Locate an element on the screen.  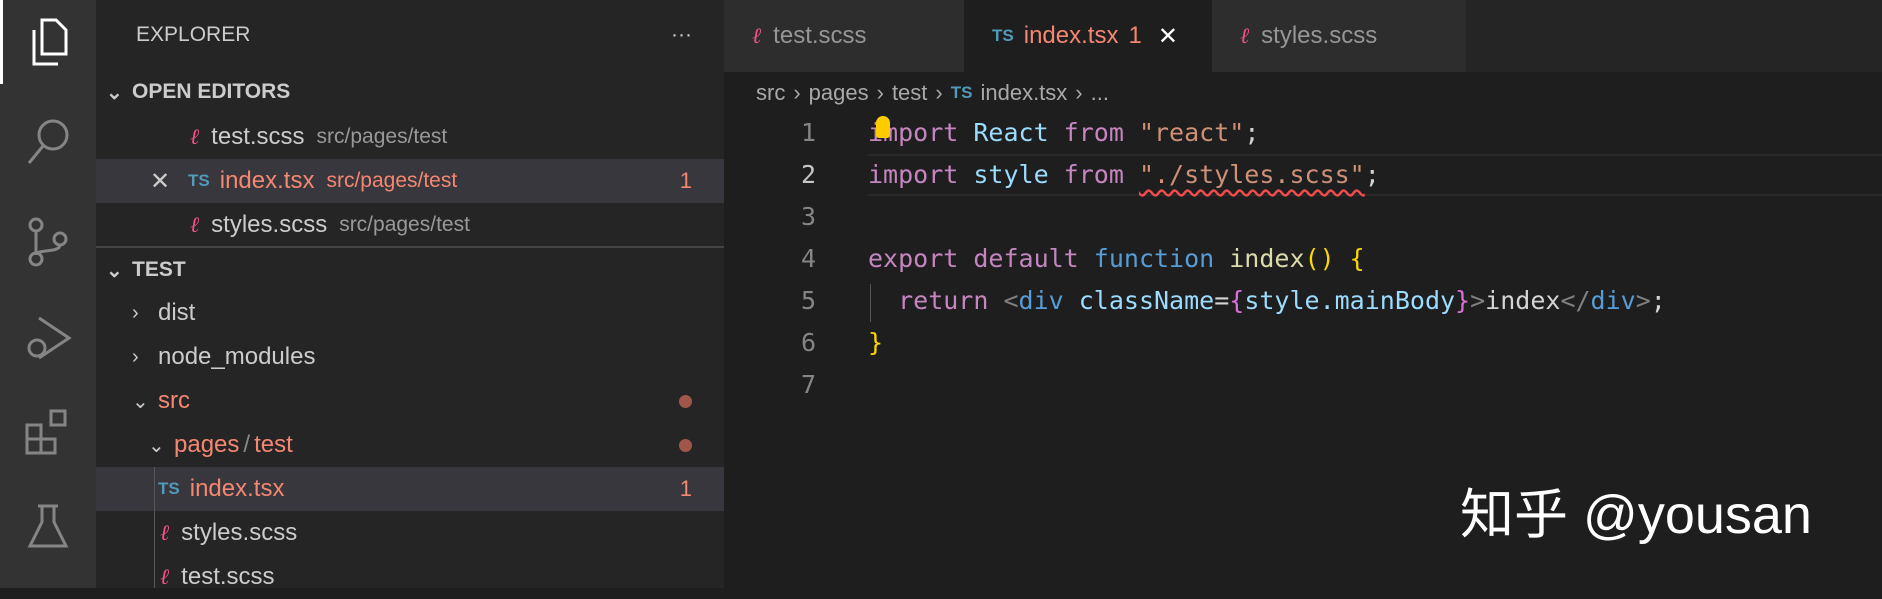
token: = is located at coordinates (1222, 300).